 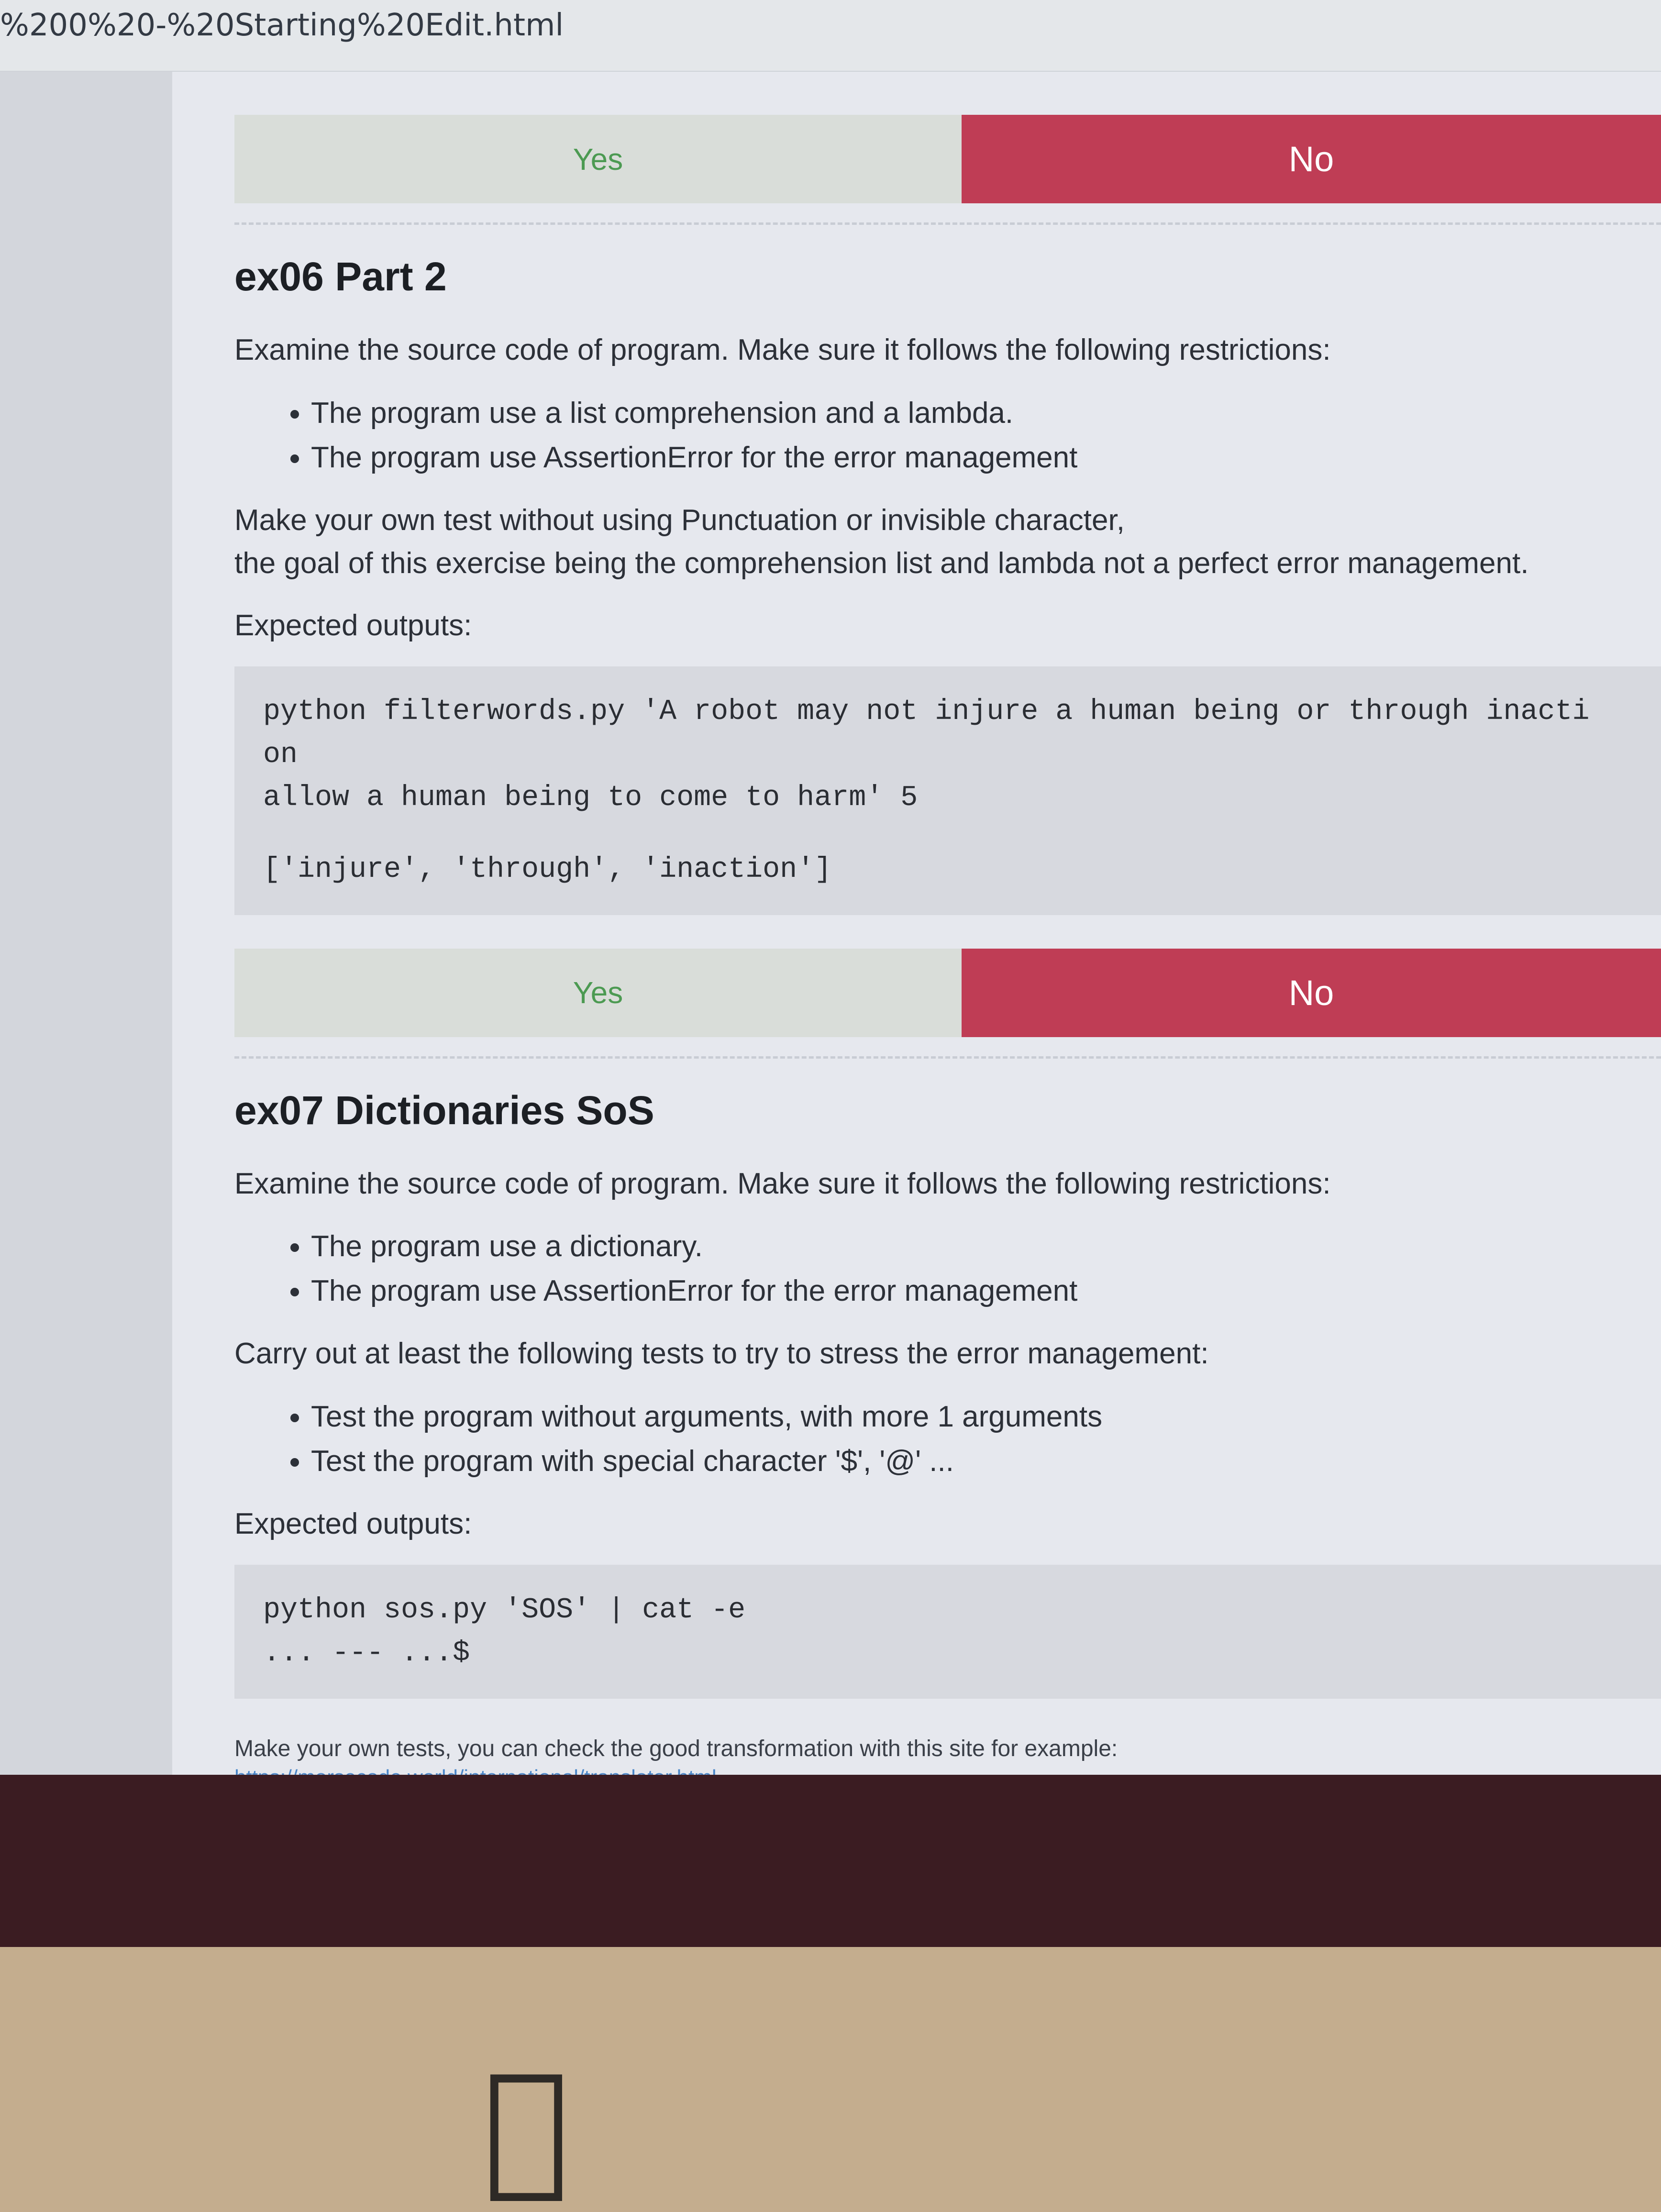 What do you see at coordinates (831, 1861) in the screenshot?
I see `keyboard-reflection` at bounding box center [831, 1861].